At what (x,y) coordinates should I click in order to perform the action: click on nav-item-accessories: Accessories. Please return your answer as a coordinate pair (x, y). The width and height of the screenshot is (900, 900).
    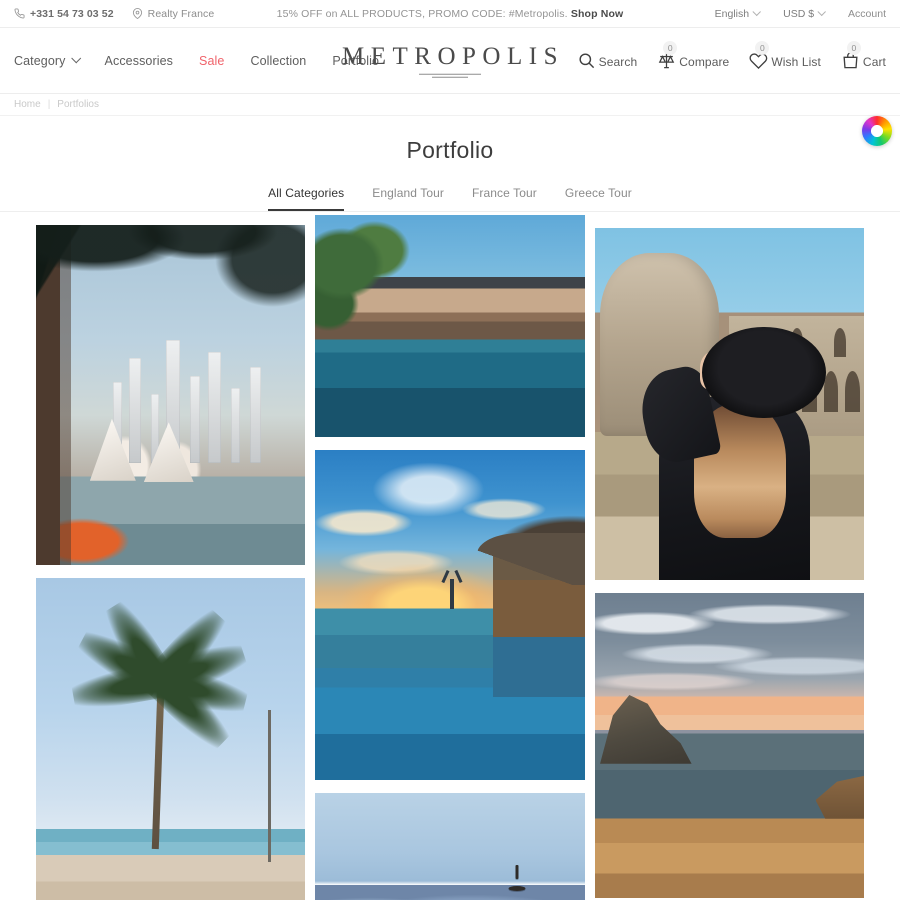
    Looking at the image, I should click on (139, 61).